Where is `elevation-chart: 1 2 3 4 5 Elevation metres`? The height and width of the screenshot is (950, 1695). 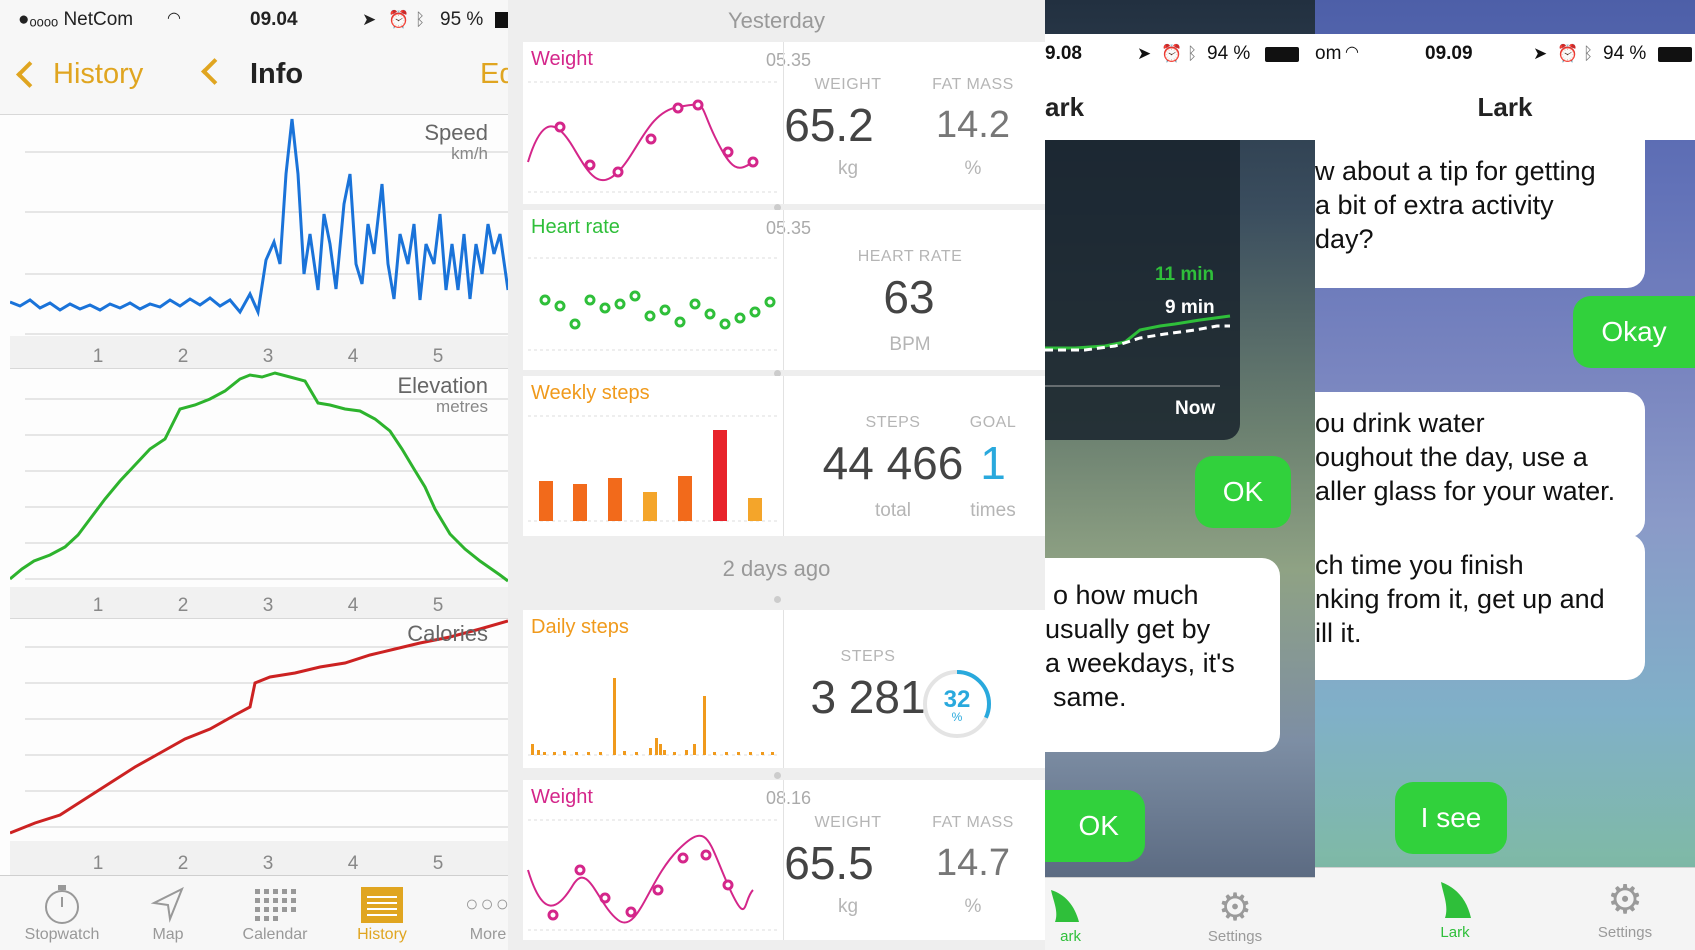 elevation-chart: 1 2 3 4 5 Elevation metres is located at coordinates (258, 493).